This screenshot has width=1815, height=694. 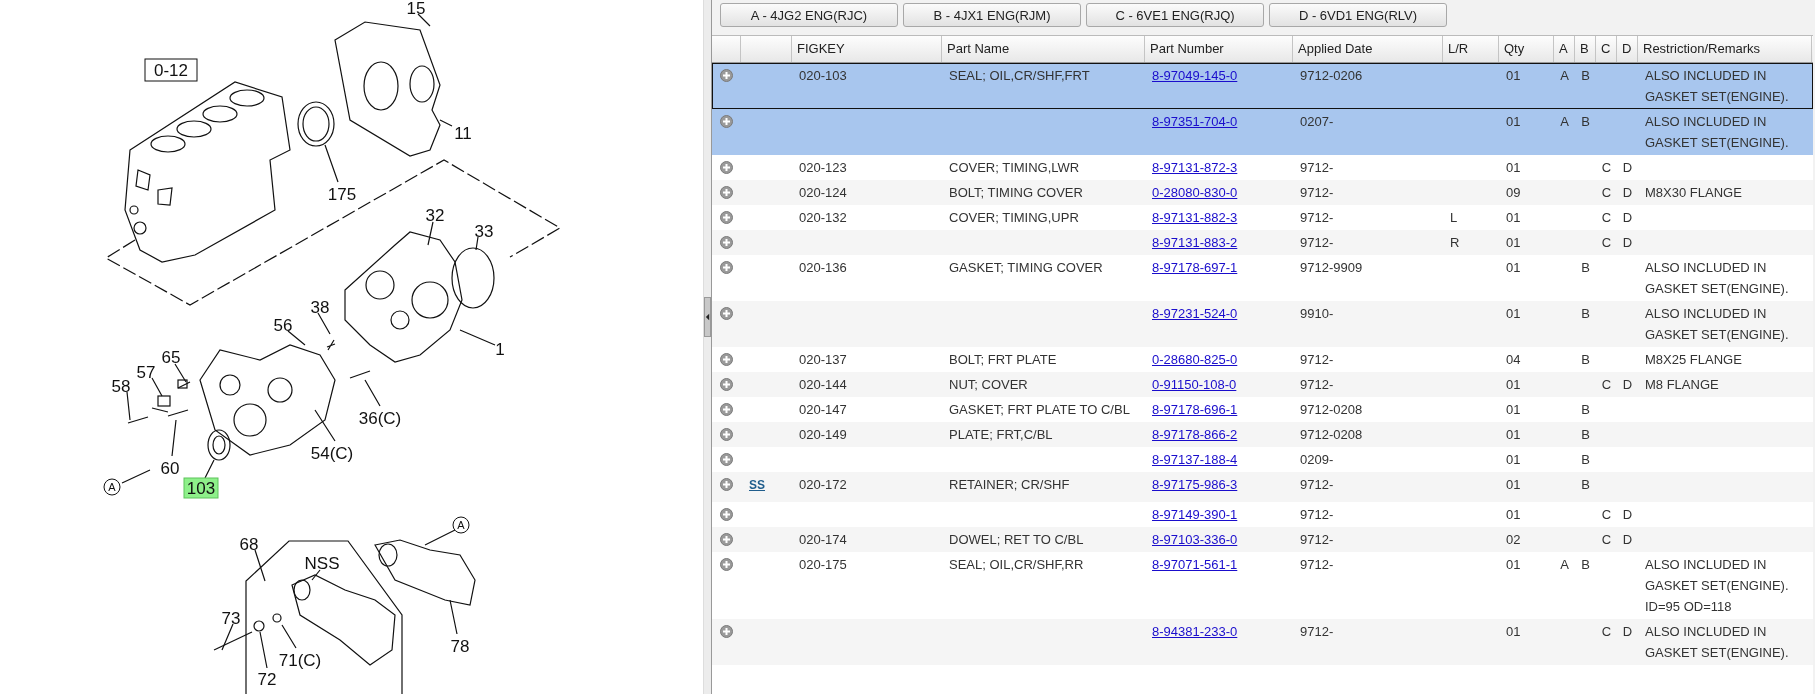 I want to click on engine-filter-button: B - 4JX1 ENG(RJM), so click(x=992, y=15).